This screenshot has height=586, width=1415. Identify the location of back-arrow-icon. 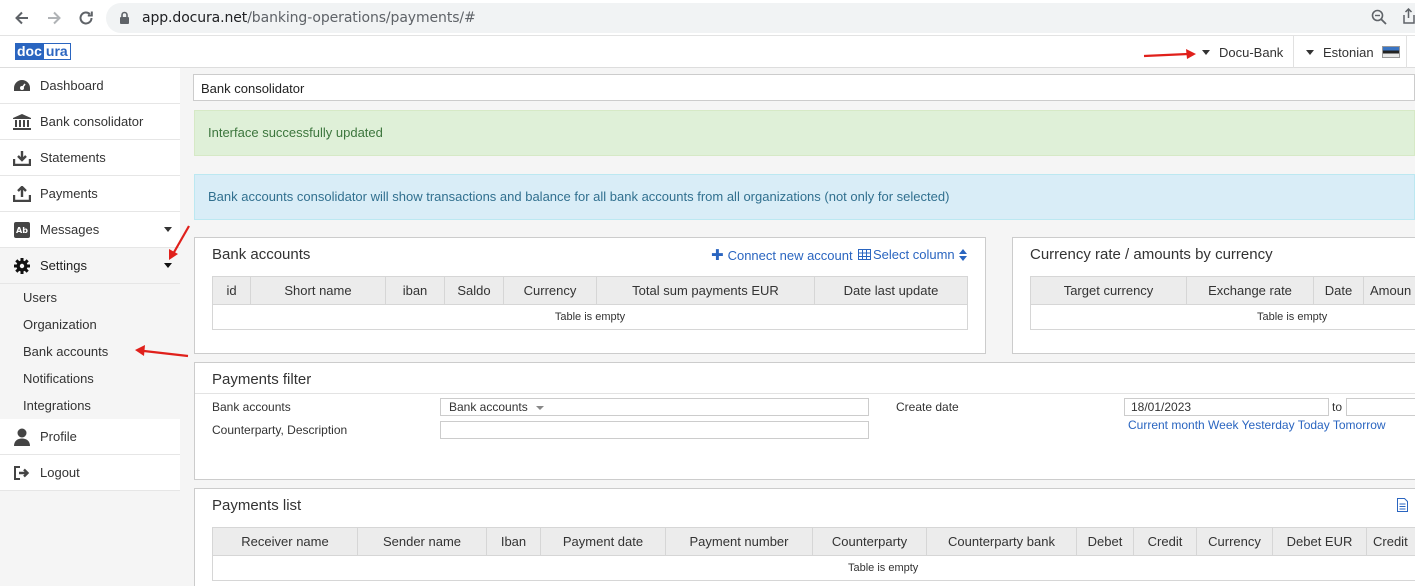
(21, 18).